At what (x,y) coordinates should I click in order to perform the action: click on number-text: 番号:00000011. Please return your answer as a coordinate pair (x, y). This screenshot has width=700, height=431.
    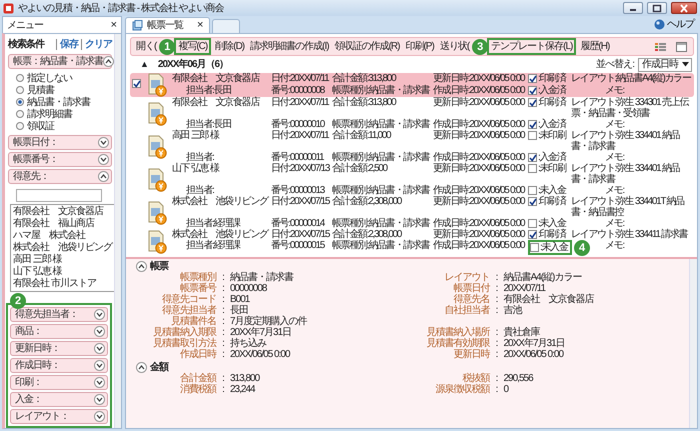
    Looking at the image, I should click on (298, 157).